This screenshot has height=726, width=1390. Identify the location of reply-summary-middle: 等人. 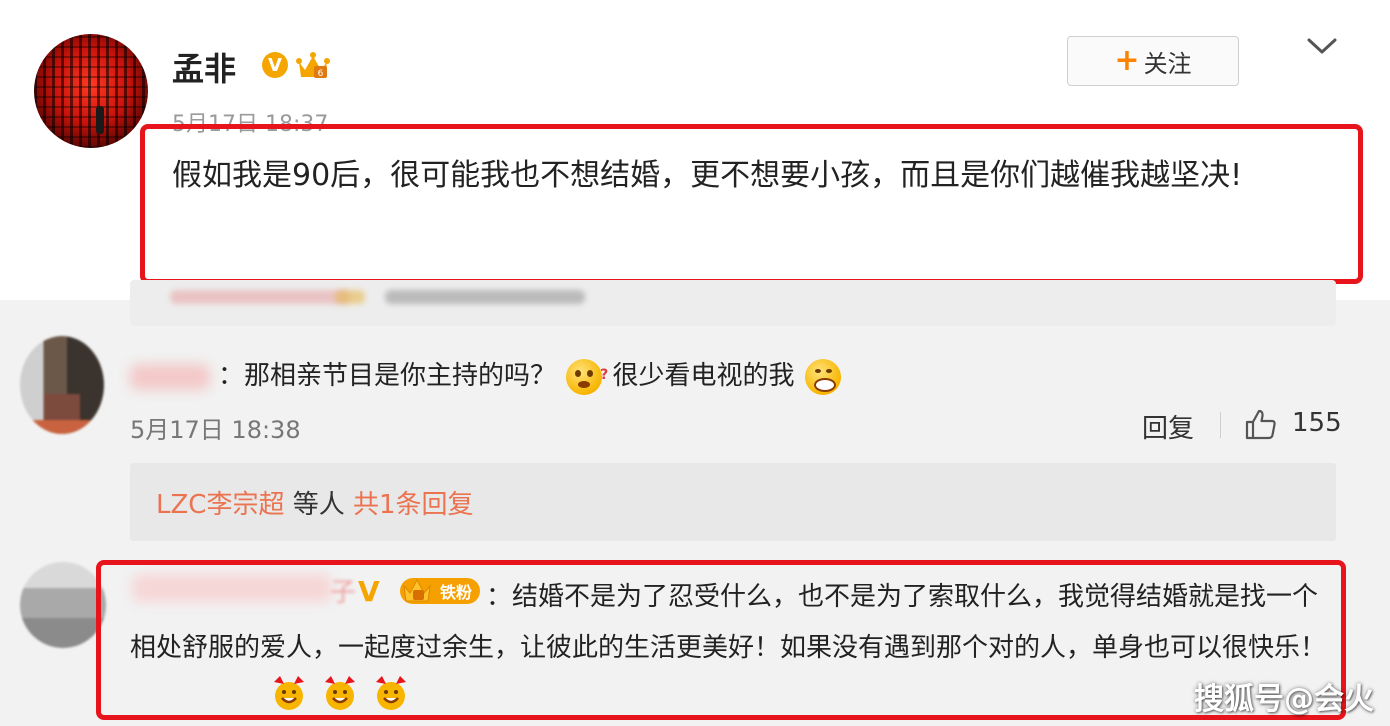
(318, 505).